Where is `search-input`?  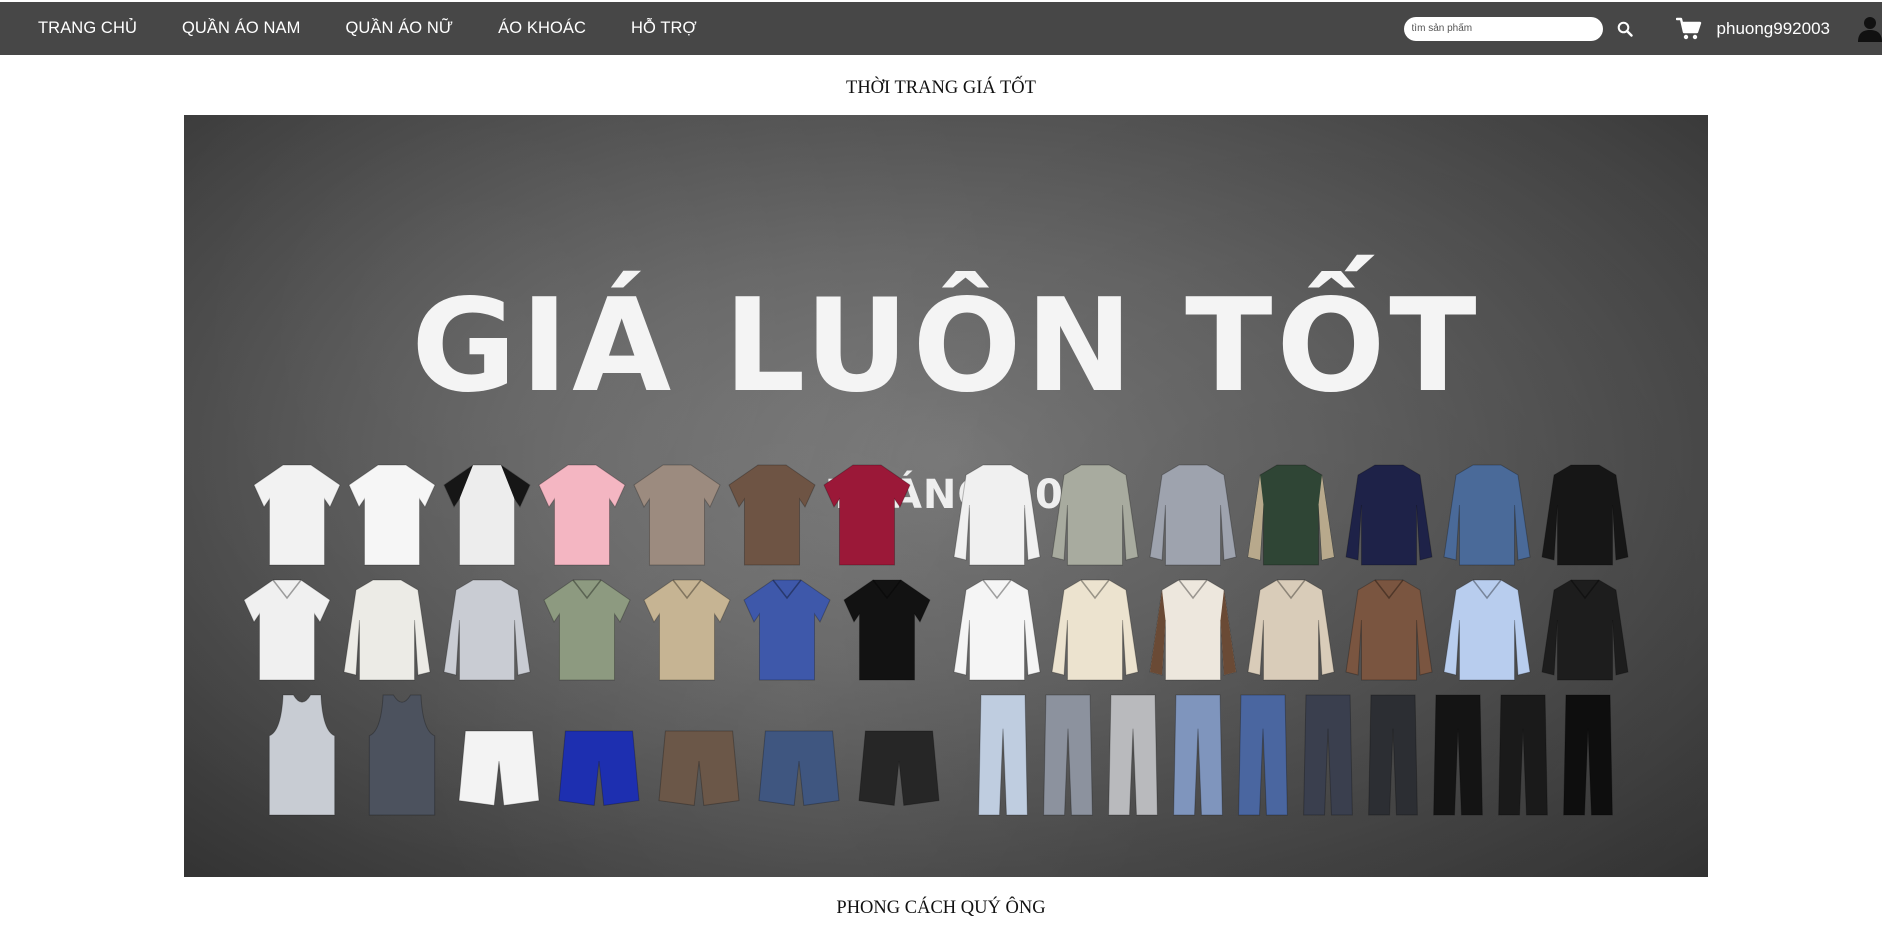
search-input is located at coordinates (1503, 28).